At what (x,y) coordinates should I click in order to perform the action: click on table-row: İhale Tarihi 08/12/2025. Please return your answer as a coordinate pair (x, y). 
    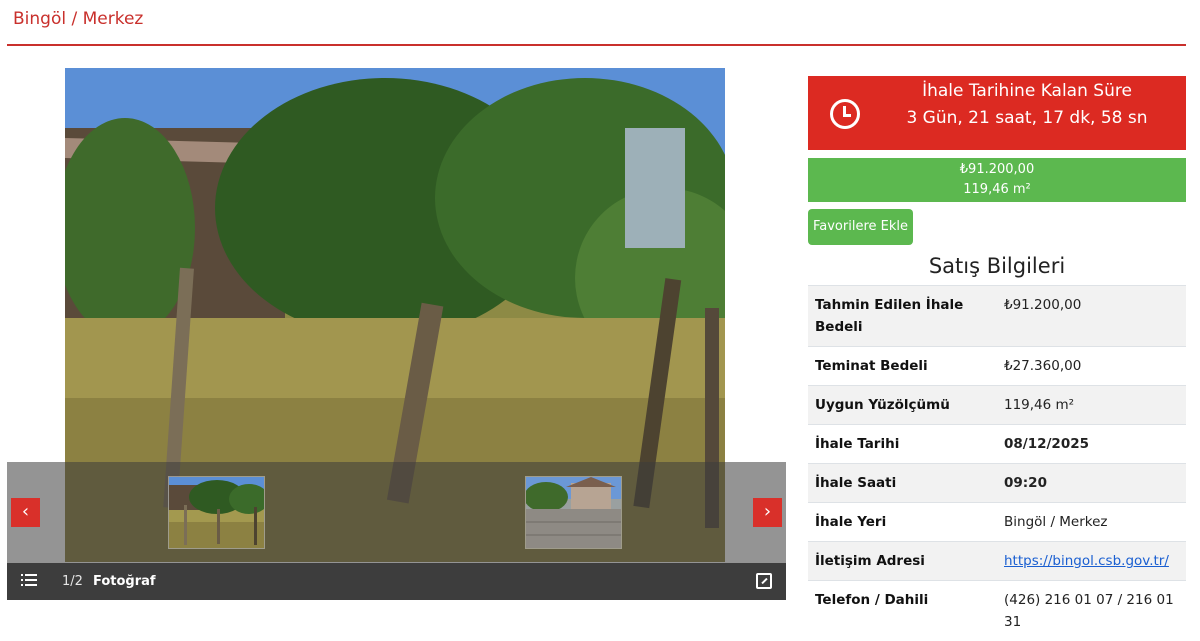
    Looking at the image, I should click on (997, 444).